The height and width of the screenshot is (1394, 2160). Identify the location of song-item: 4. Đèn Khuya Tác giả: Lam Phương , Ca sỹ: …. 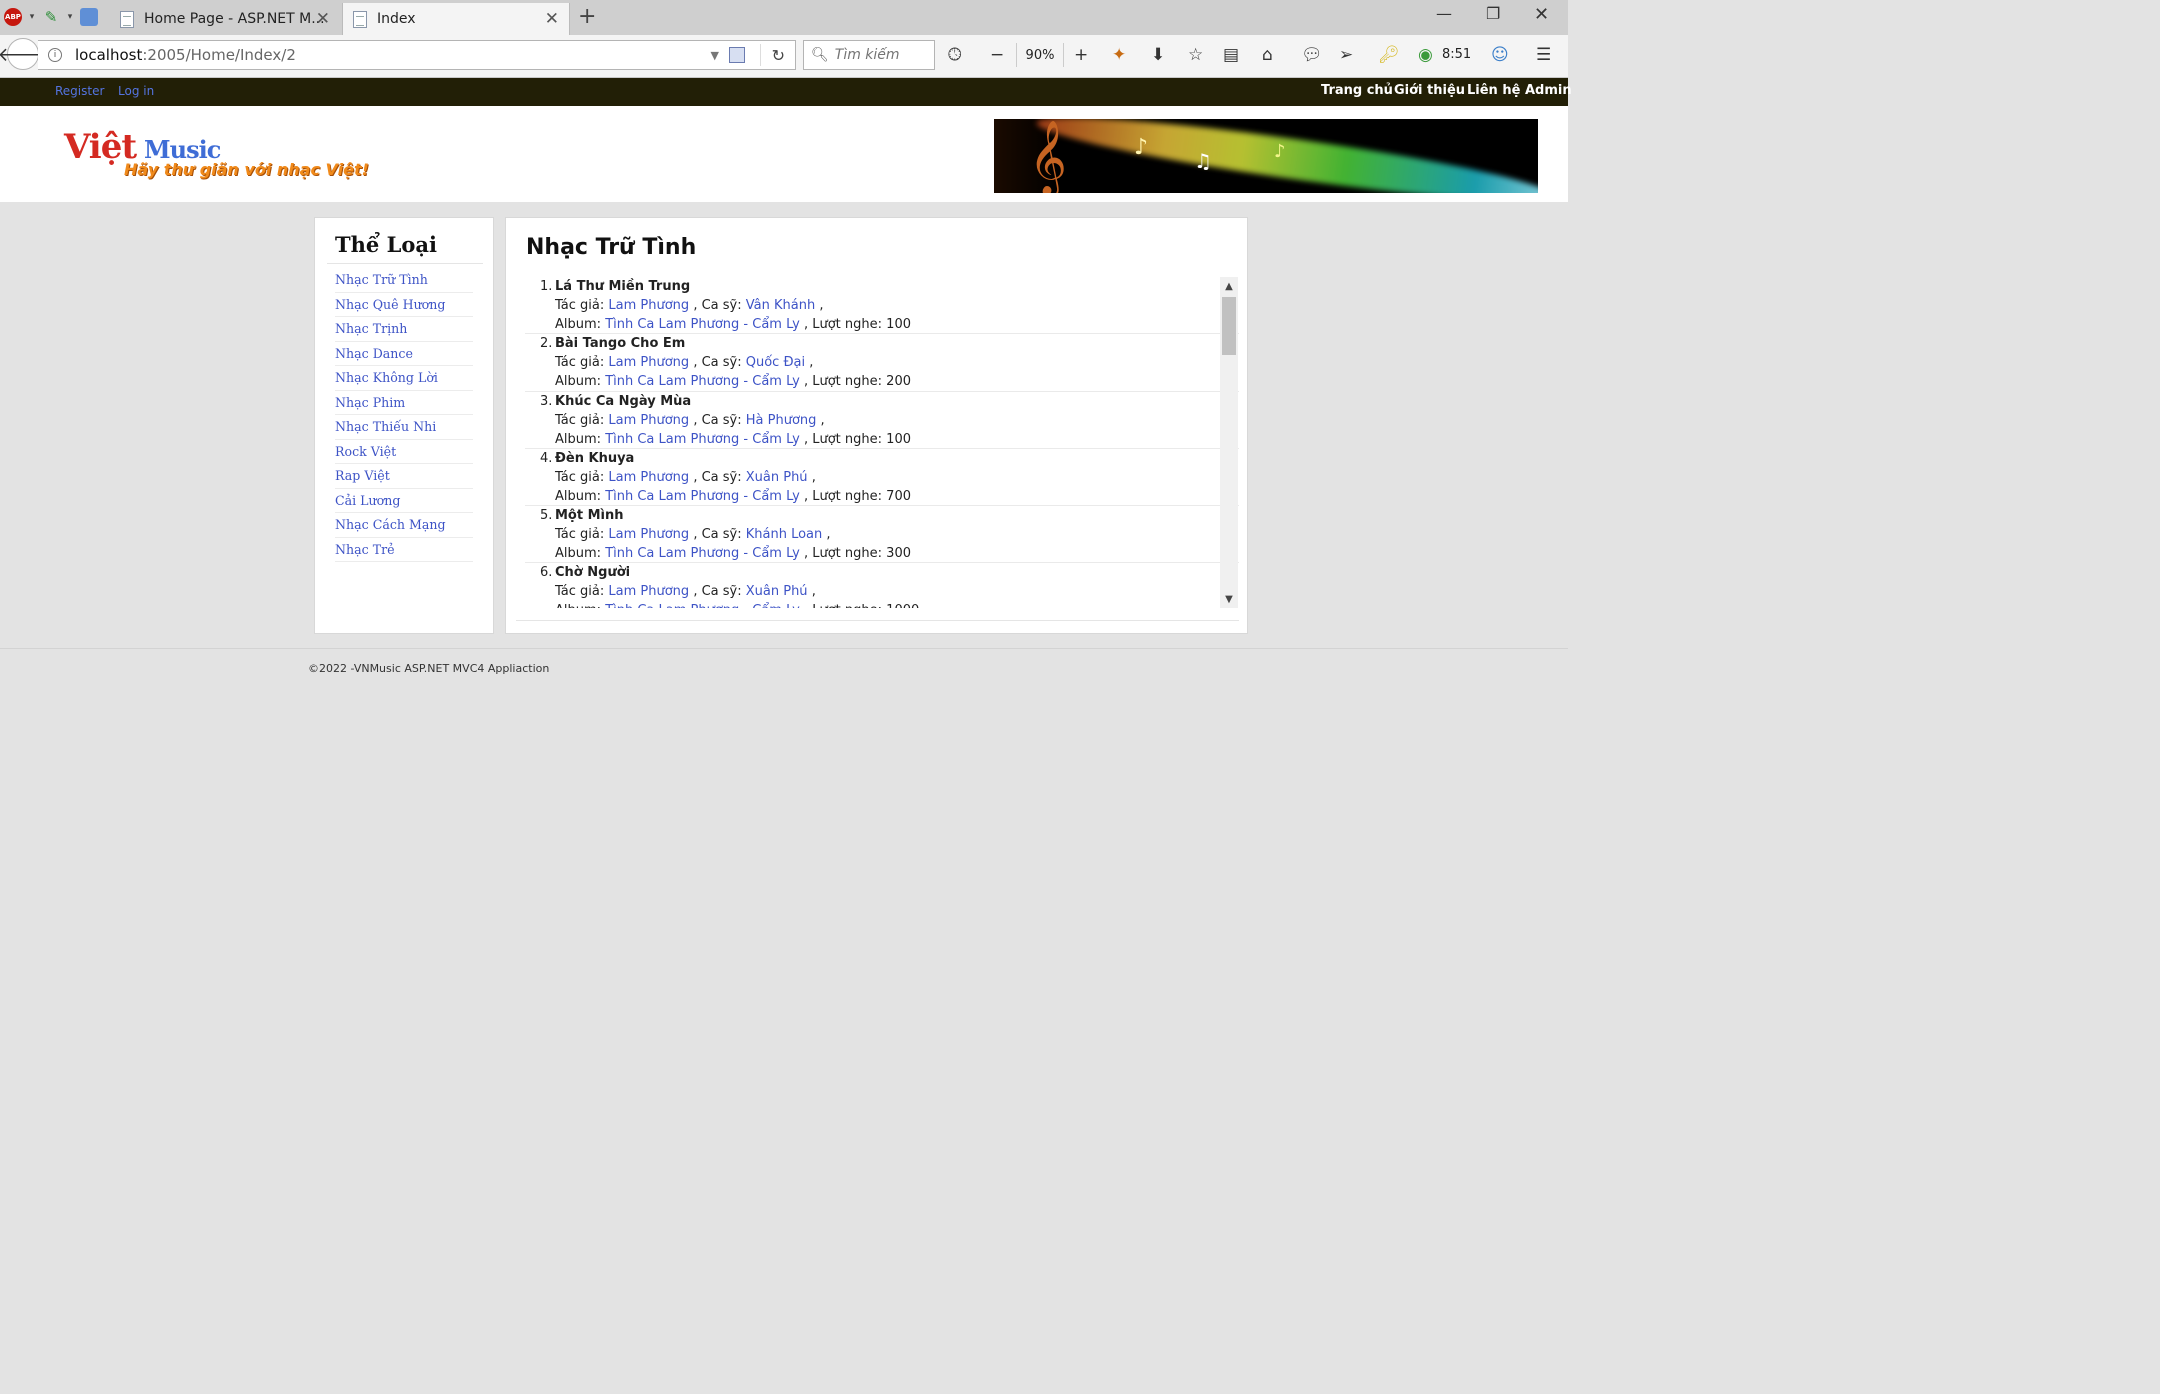
(882, 478).